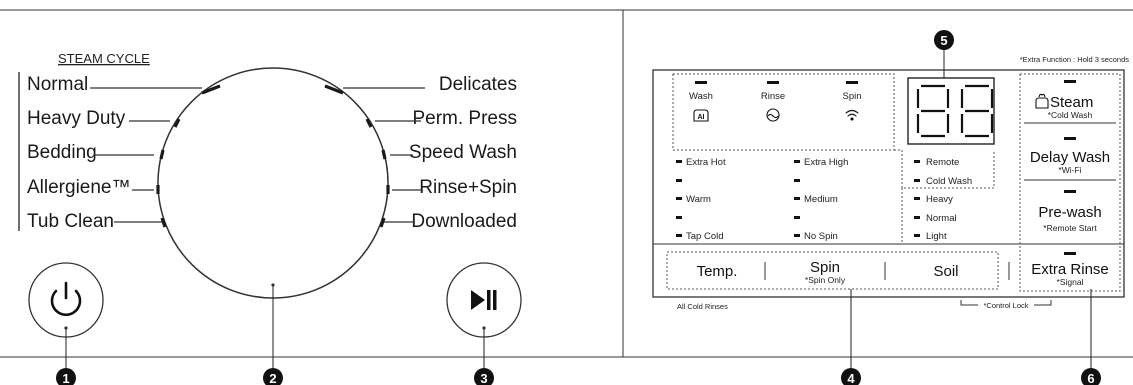 This screenshot has height=385, width=1133. I want to click on callout-number: 6, so click(1090, 378).